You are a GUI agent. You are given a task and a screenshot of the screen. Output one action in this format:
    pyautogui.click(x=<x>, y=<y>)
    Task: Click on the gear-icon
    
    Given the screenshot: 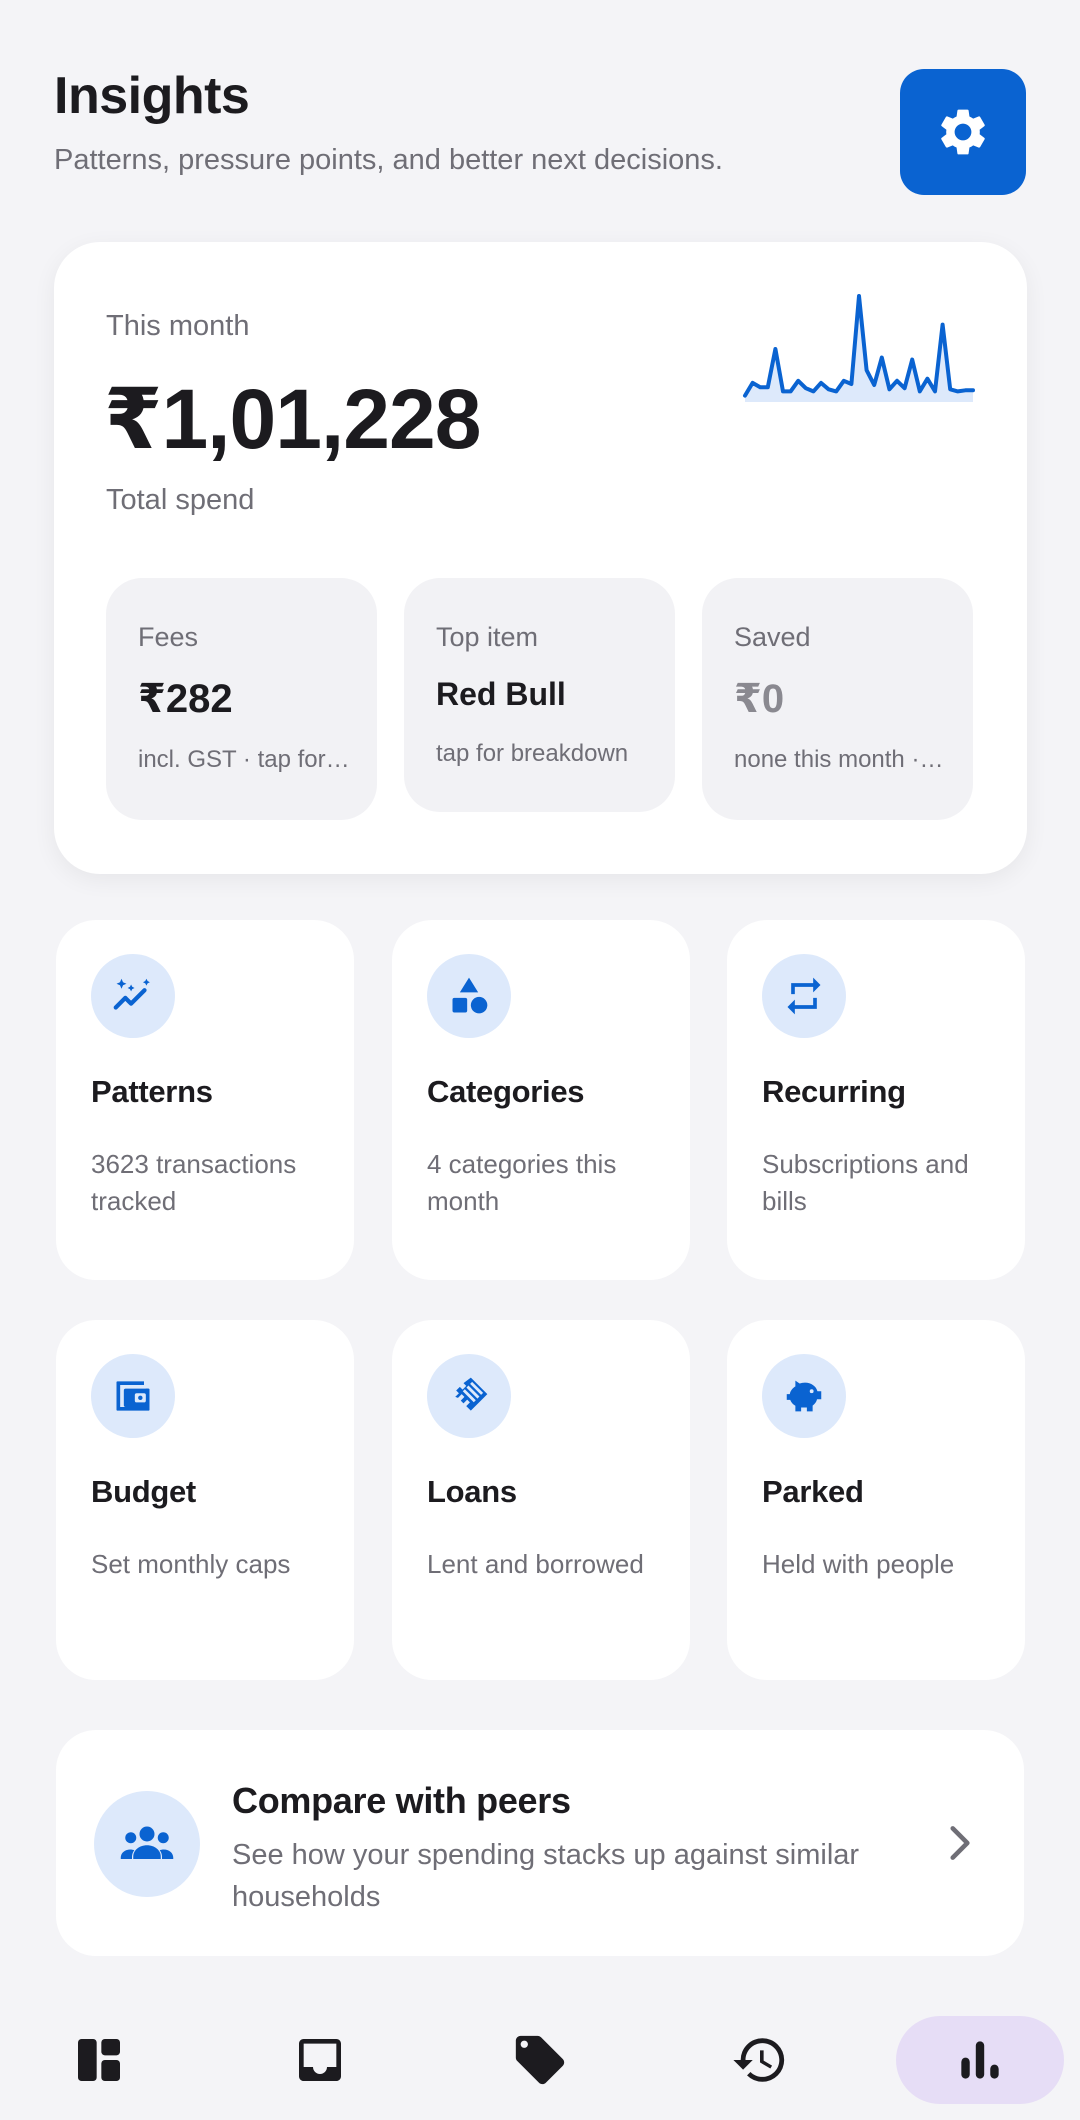 What is the action you would take?
    pyautogui.click(x=963, y=132)
    